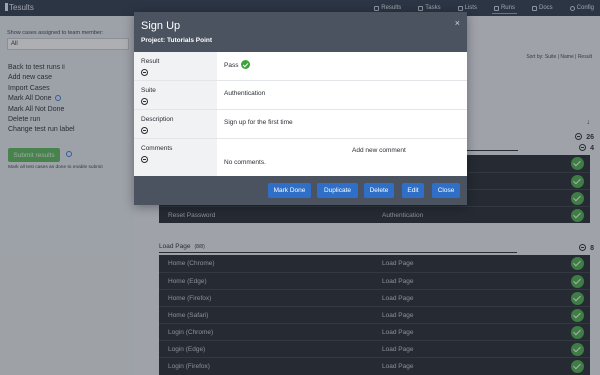  What do you see at coordinates (175, 66) in the screenshot?
I see `result-label-cell: Result` at bounding box center [175, 66].